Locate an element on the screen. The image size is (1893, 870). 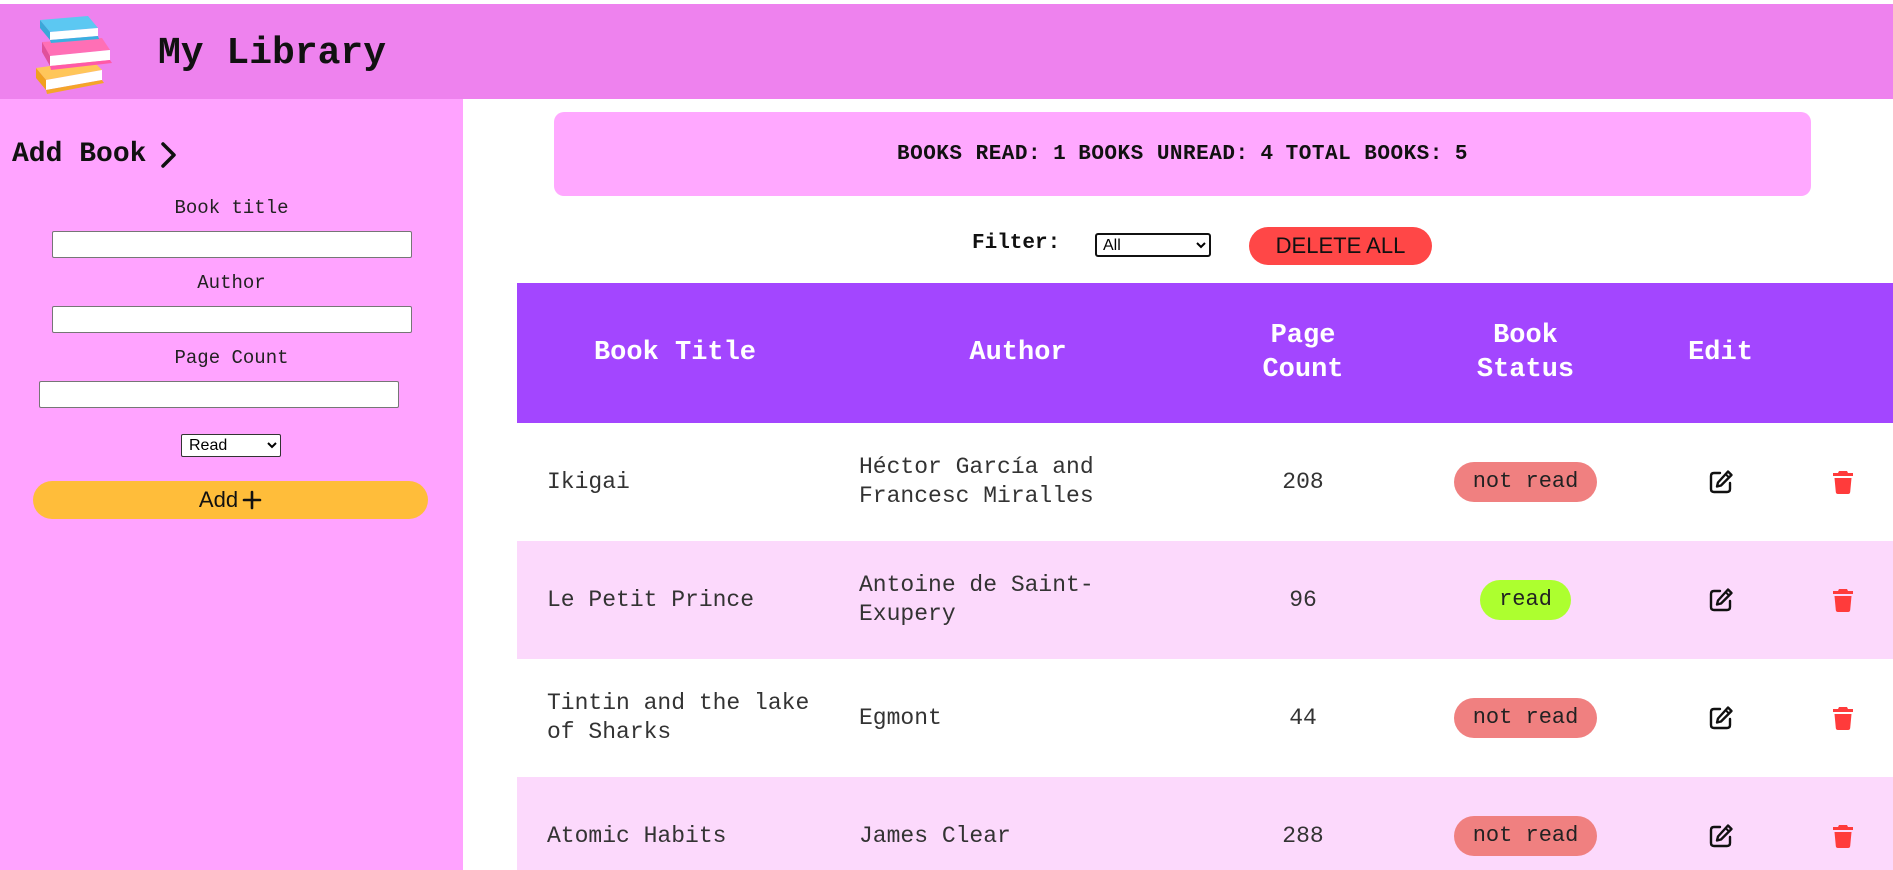
book-title-cell: Ikigai is located at coordinates (588, 481).